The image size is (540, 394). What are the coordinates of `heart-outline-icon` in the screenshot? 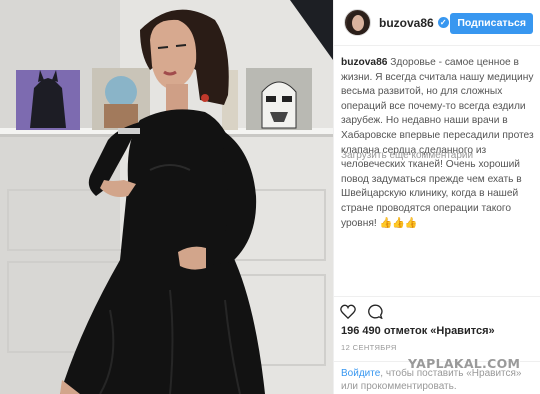 It's located at (348, 314).